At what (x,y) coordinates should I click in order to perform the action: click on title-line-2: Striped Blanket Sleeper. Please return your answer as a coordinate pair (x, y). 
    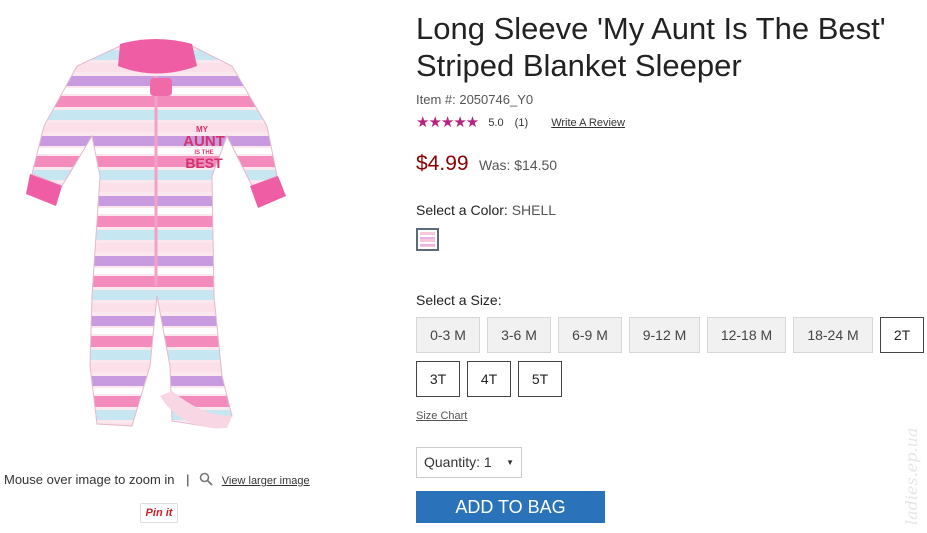
    Looking at the image, I should click on (579, 65).